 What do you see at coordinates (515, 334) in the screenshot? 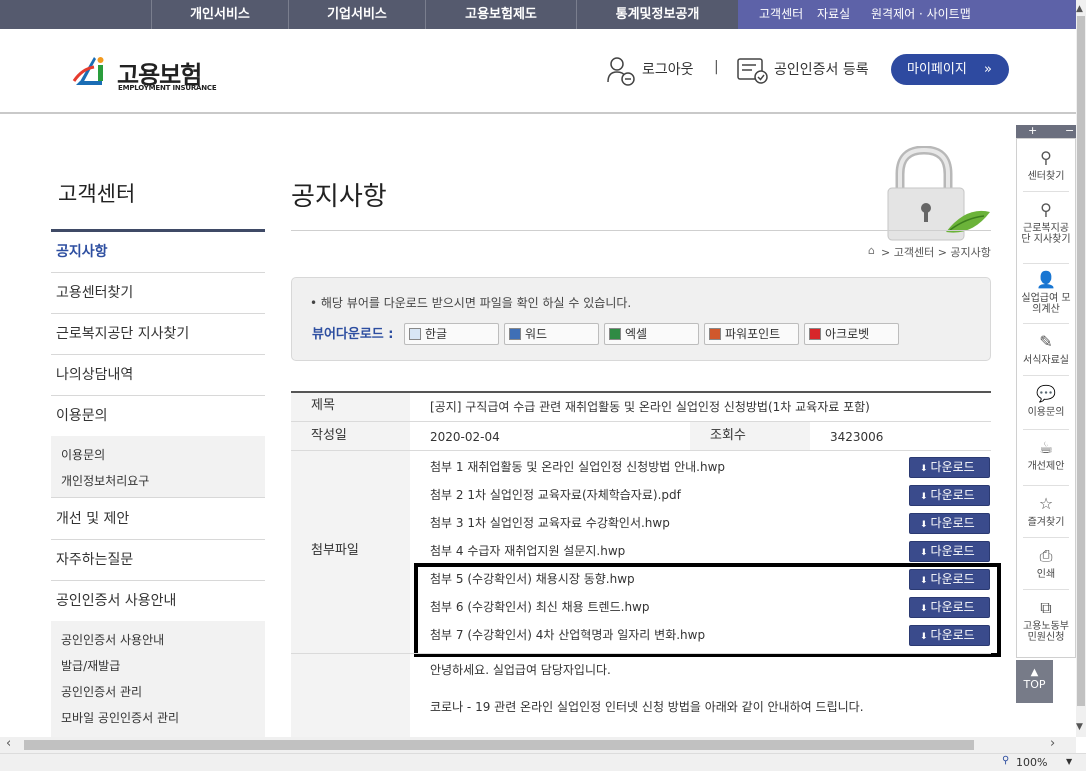
I see `word-icon` at bounding box center [515, 334].